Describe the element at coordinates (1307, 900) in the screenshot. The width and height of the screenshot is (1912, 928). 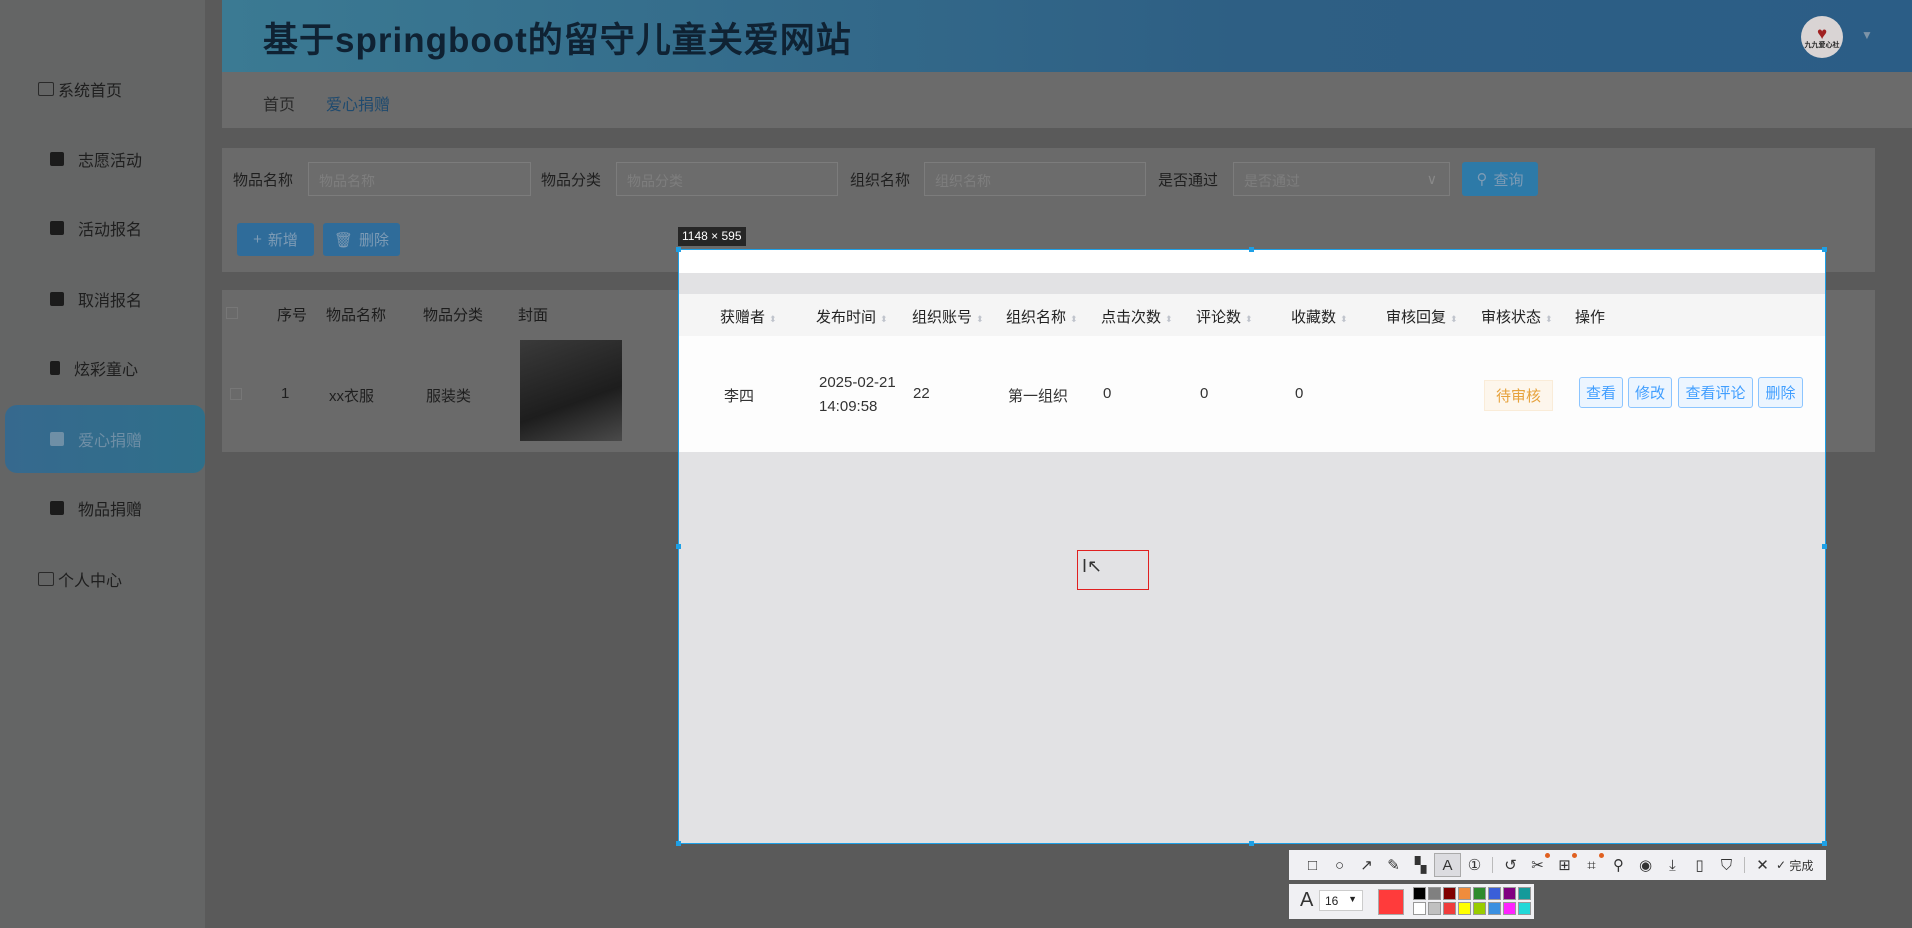
I see `font-icon: A` at that location.